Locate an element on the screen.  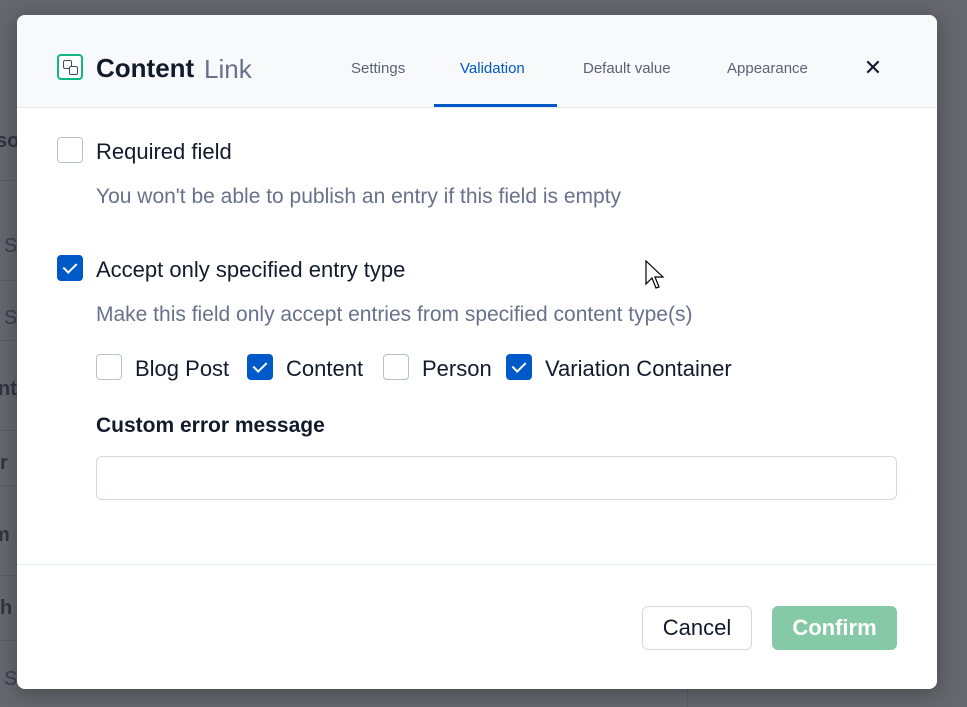
tab-settings: Settings is located at coordinates (378, 68).